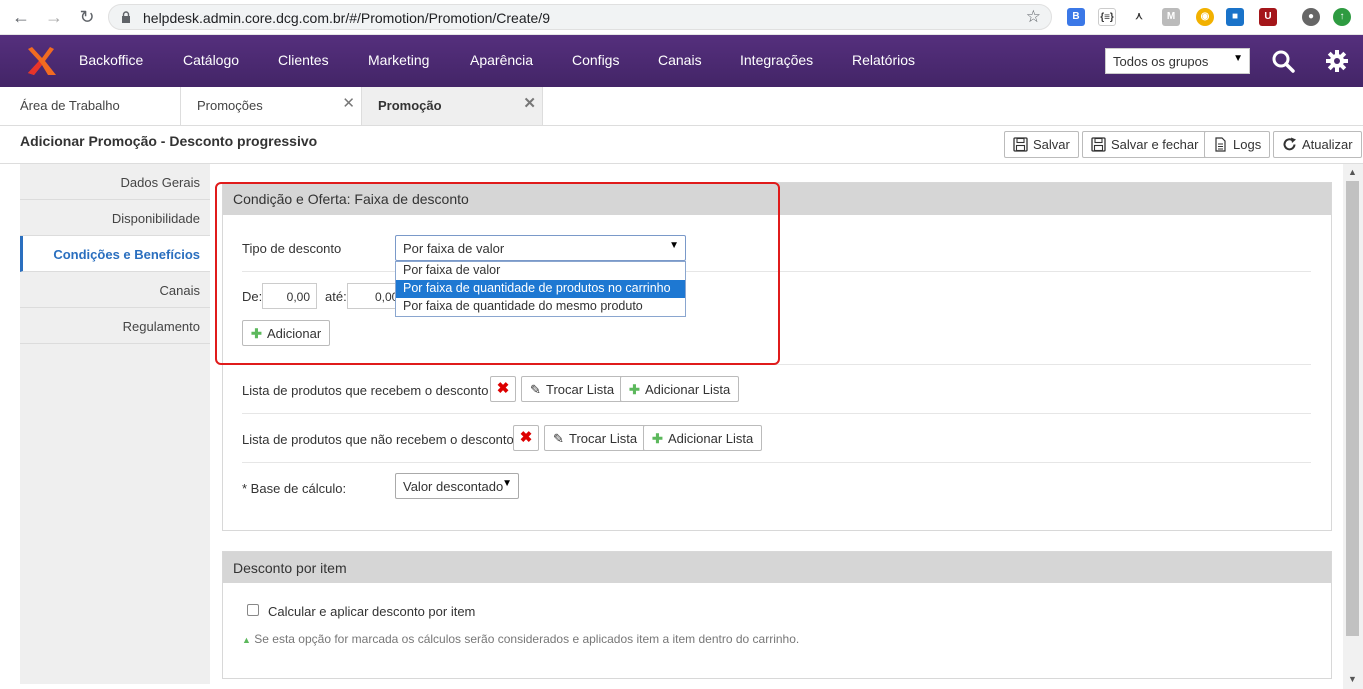  I want to click on nav-item-clientes: Clientes, so click(303, 60).